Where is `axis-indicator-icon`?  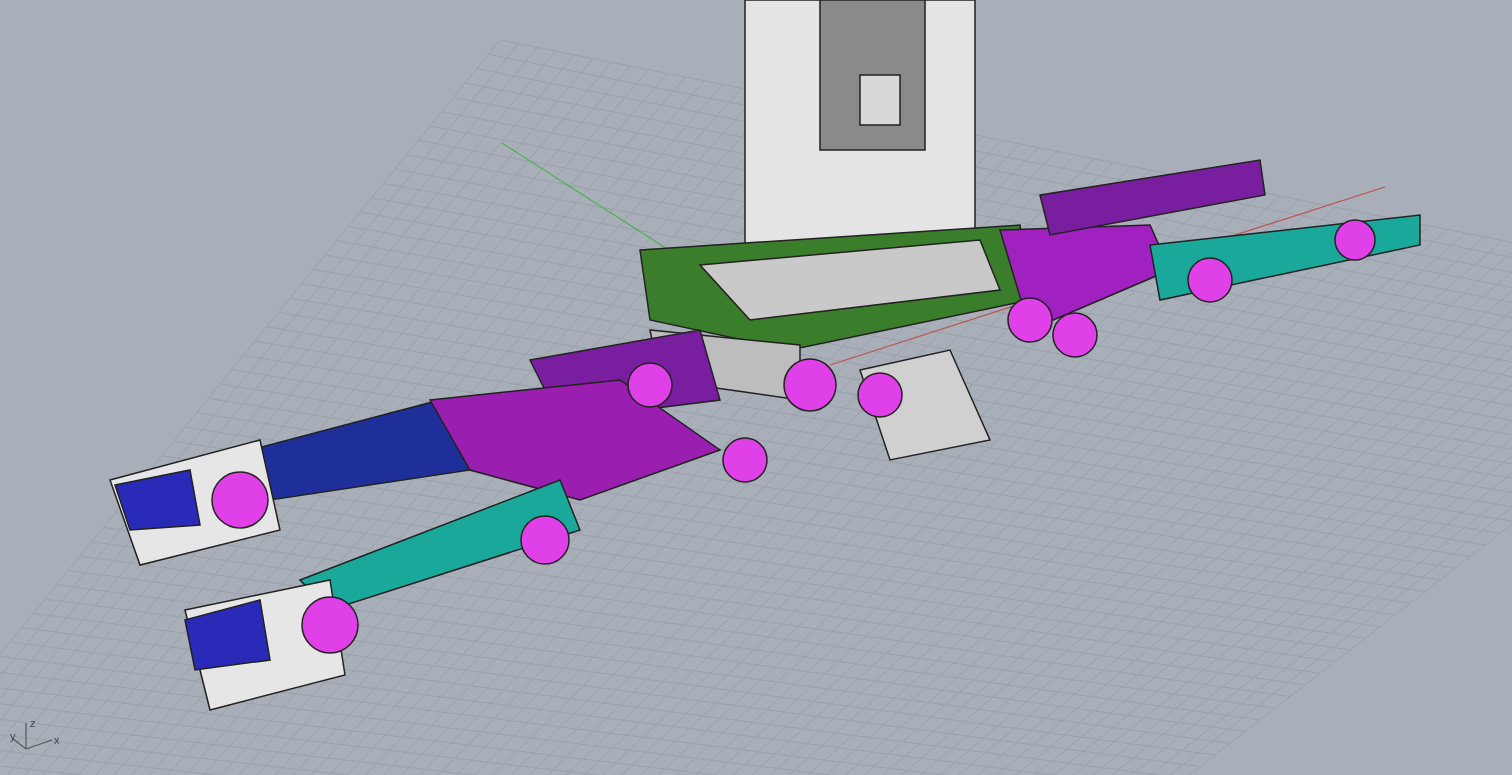 axis-indicator-icon is located at coordinates (32, 736).